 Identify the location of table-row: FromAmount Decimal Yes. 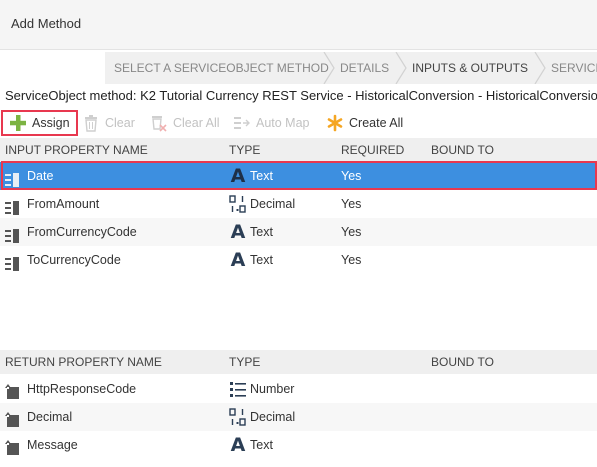
(298, 204).